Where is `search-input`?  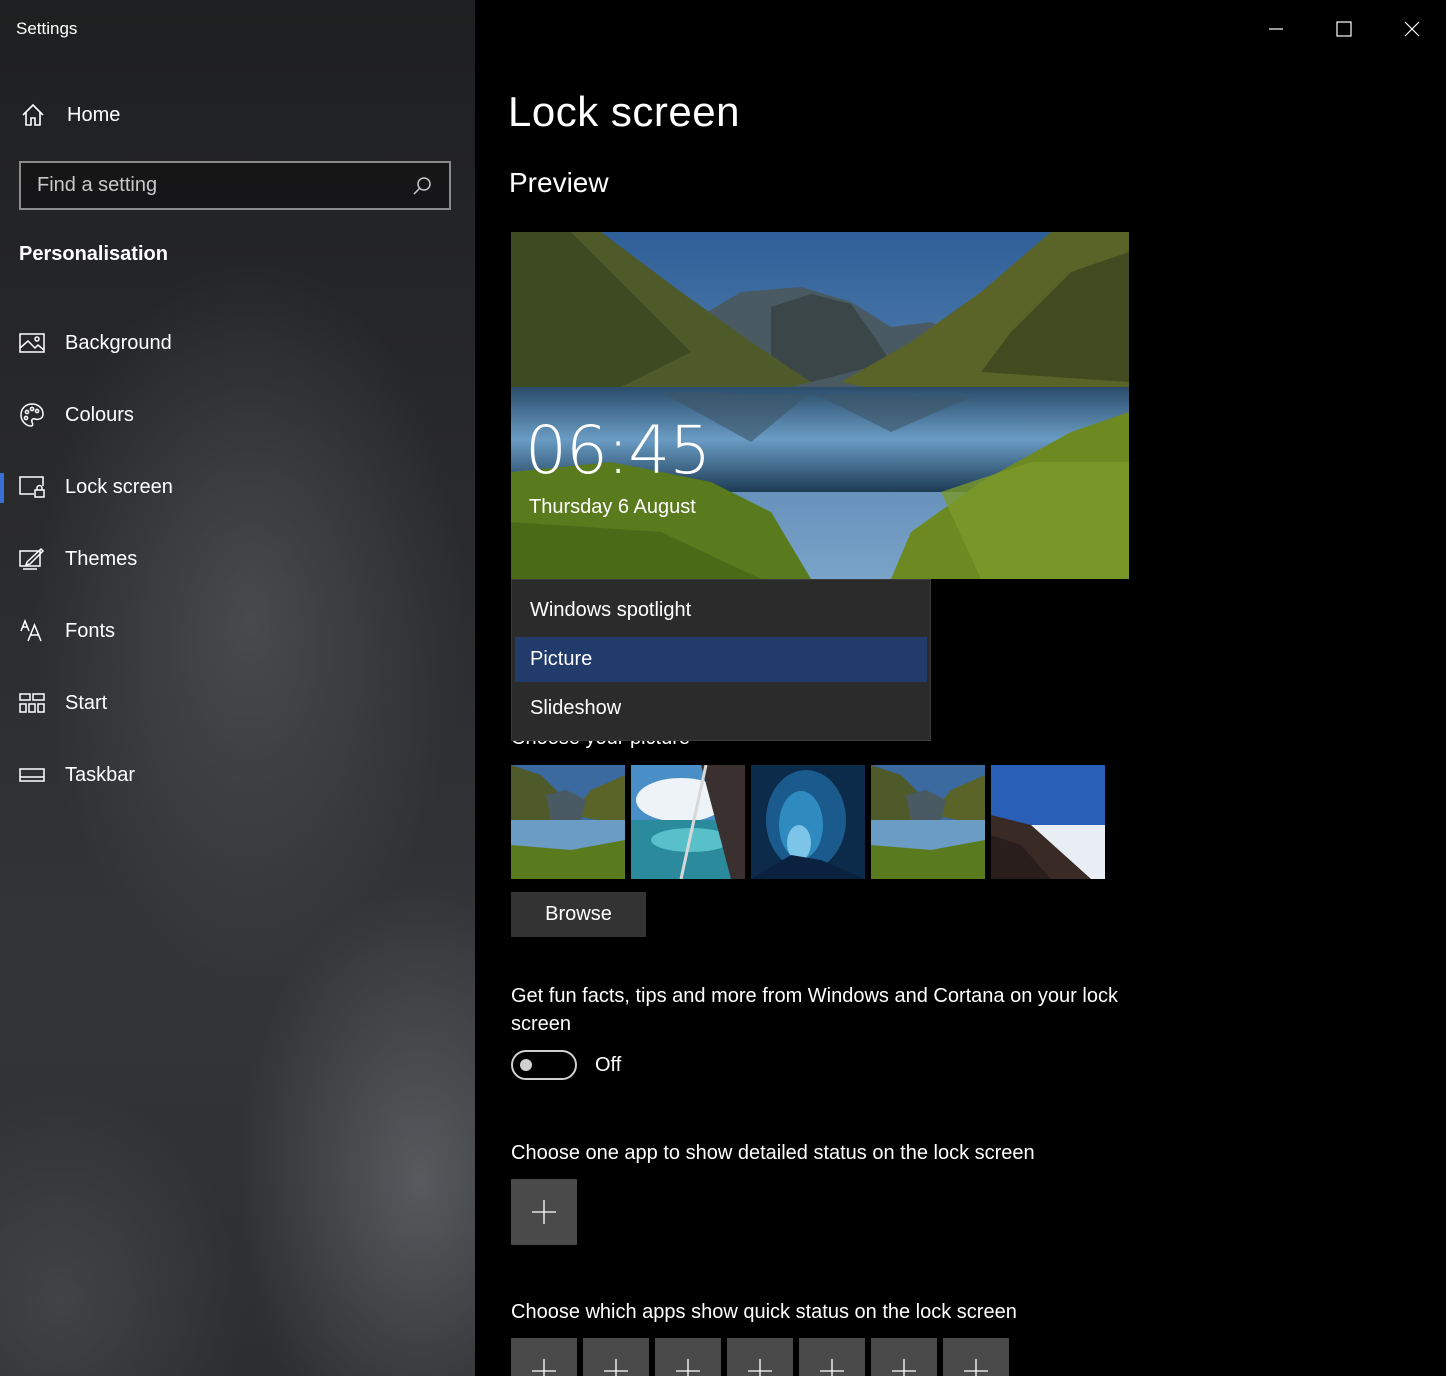 search-input is located at coordinates (224, 185).